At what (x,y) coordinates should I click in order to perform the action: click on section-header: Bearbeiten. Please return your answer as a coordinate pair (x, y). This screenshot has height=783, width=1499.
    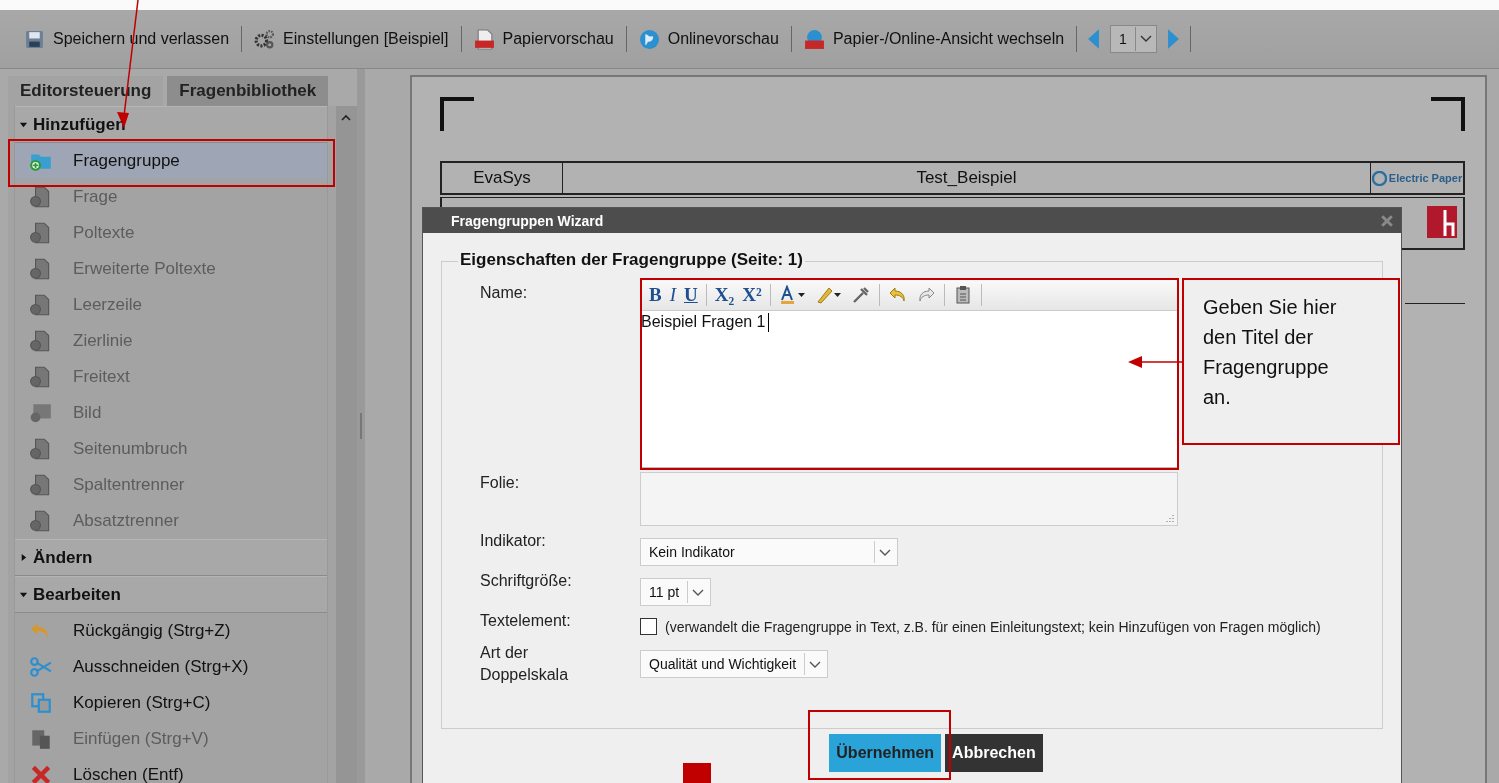
    Looking at the image, I should click on (171, 594).